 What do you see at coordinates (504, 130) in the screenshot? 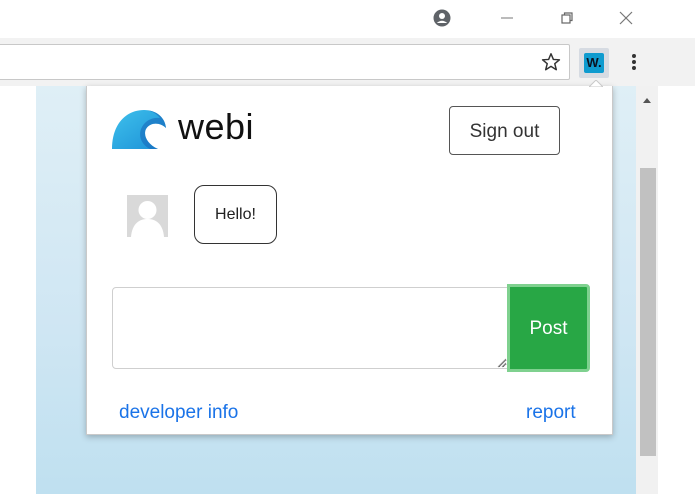
I see `sign-out-button: Sign out` at bounding box center [504, 130].